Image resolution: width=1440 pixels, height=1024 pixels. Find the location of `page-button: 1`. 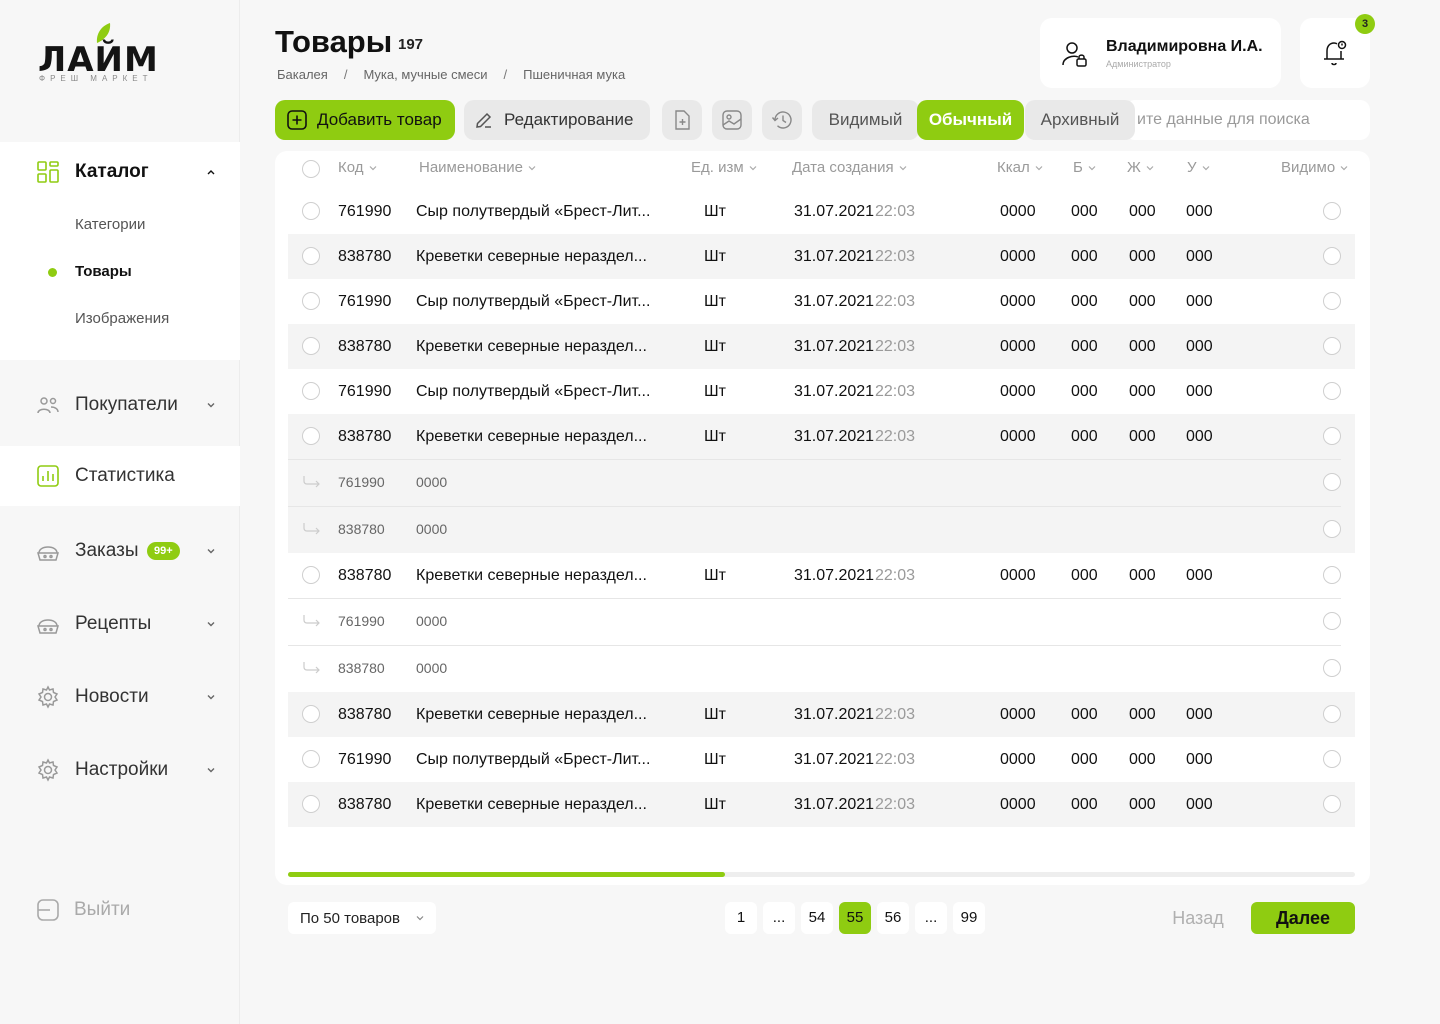

page-button: 1 is located at coordinates (741, 918).